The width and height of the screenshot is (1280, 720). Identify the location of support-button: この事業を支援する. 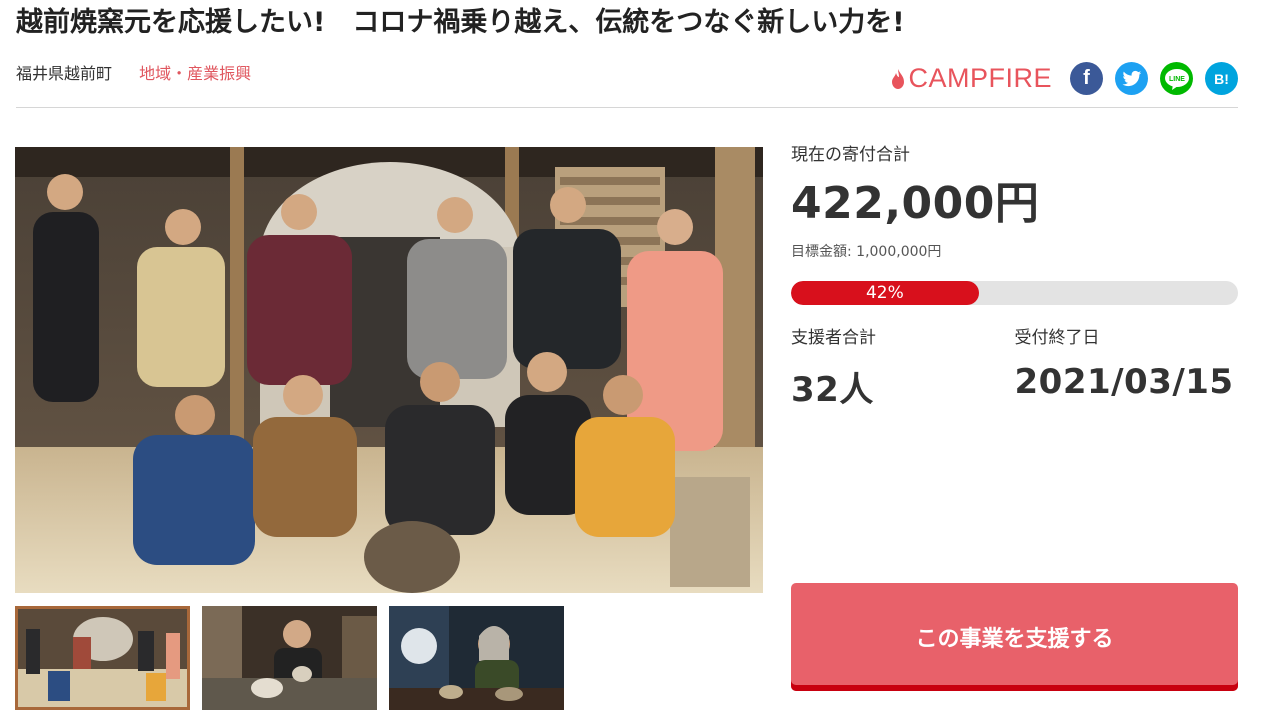
(1014, 637).